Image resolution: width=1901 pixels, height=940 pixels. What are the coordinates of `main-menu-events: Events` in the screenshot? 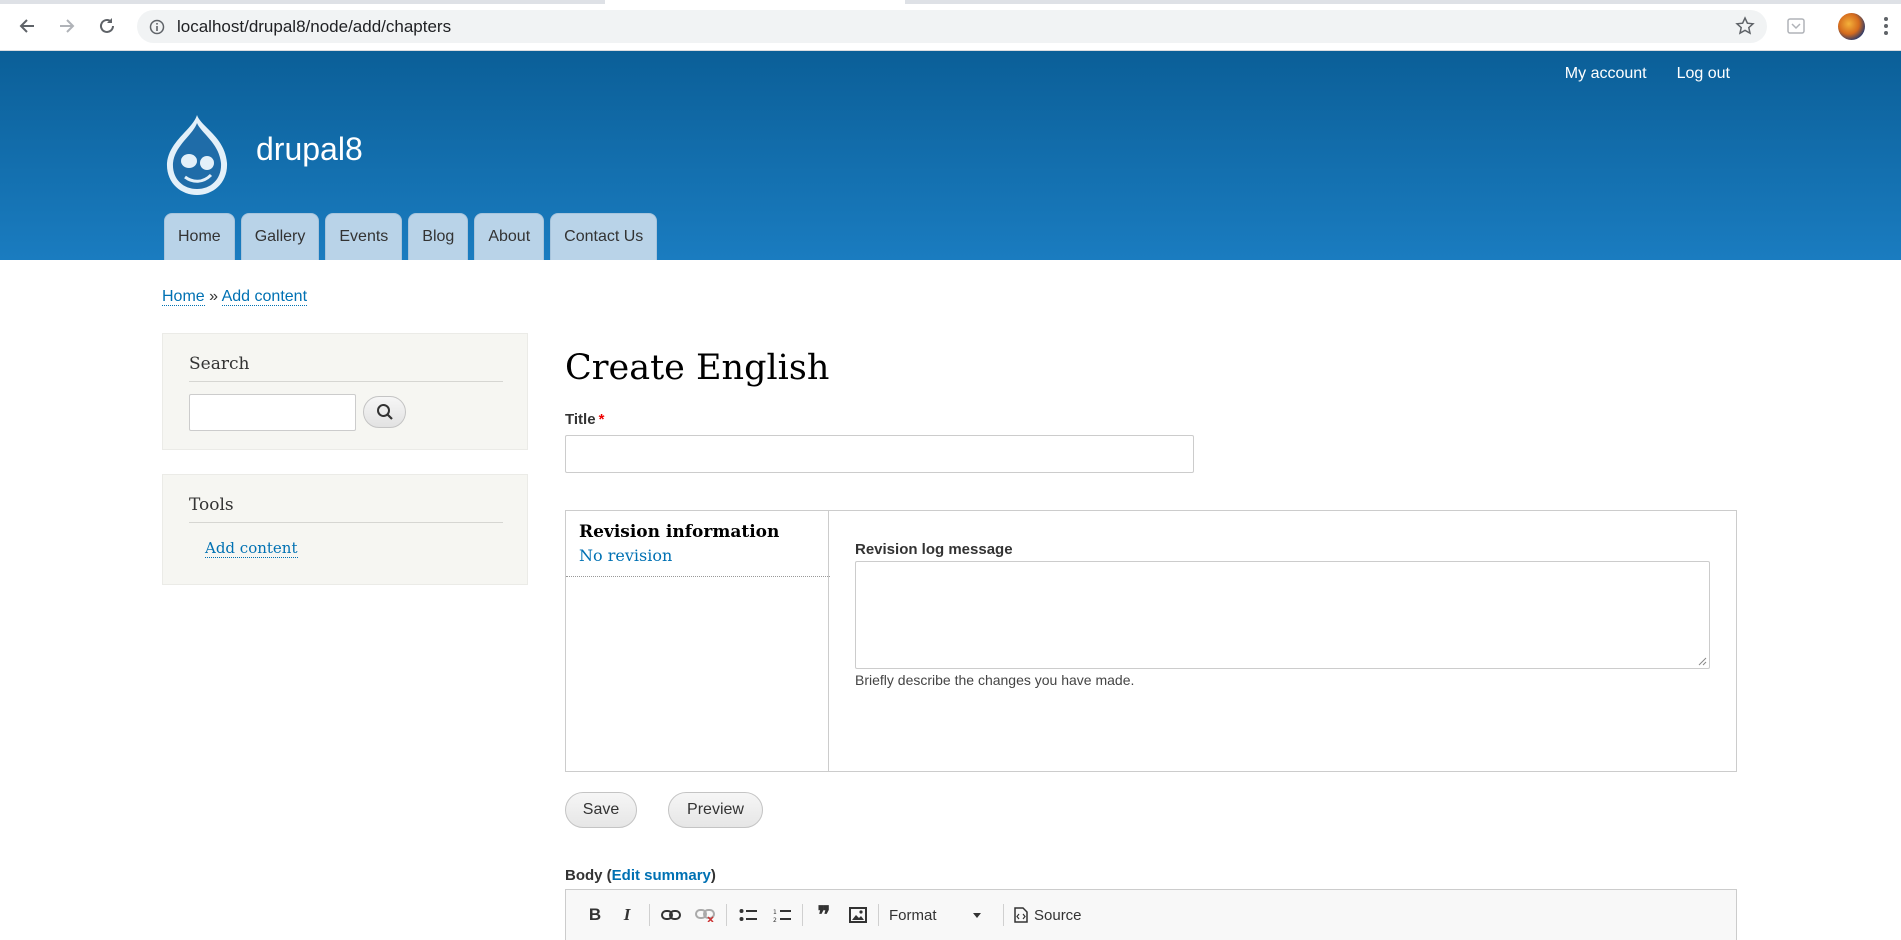 It's located at (364, 236).